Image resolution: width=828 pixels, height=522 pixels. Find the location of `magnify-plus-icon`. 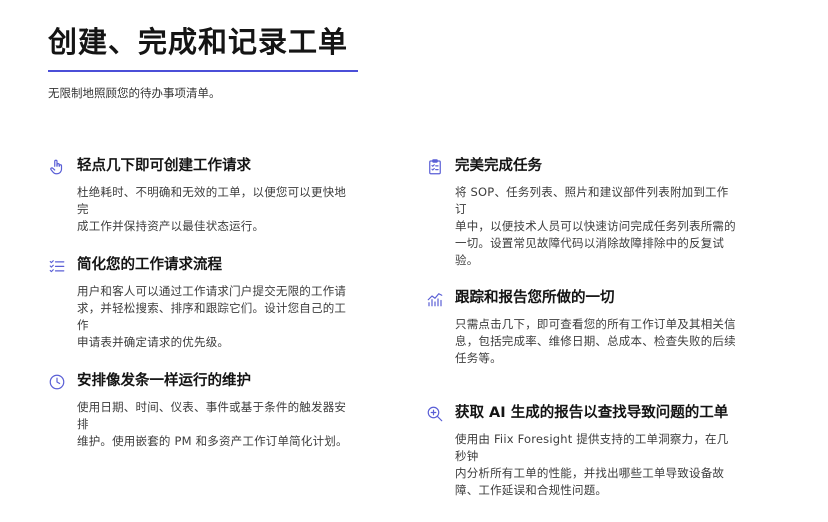

magnify-plus-icon is located at coordinates (435, 414).